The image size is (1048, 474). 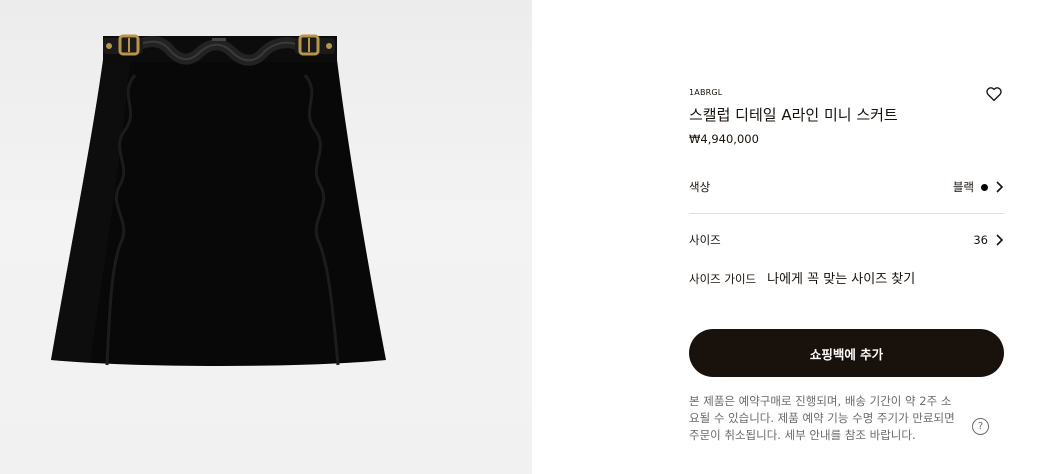 What do you see at coordinates (994, 94) in the screenshot?
I see `heart-icon` at bounding box center [994, 94].